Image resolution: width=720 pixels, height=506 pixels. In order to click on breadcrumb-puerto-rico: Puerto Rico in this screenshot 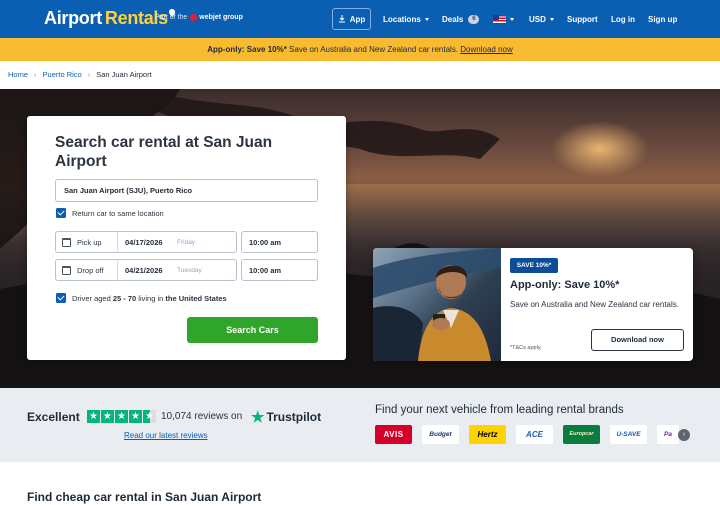, I will do `click(62, 74)`.